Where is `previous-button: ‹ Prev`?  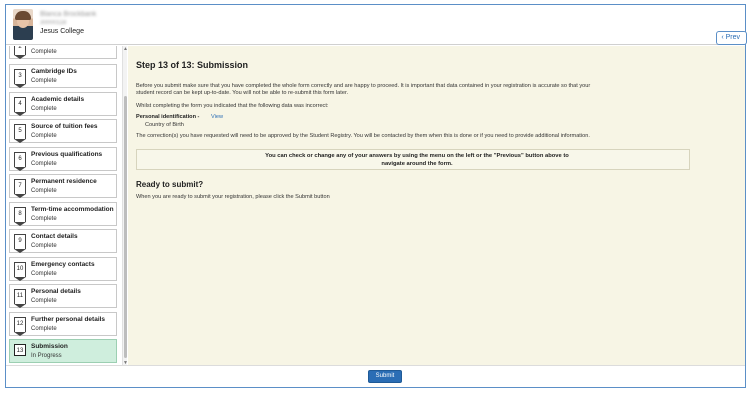
previous-button: ‹ Prev is located at coordinates (731, 38).